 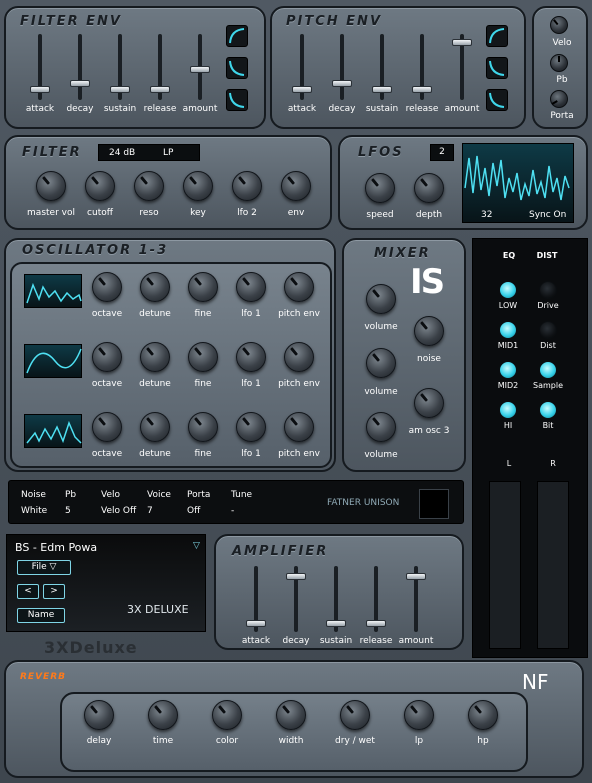 What do you see at coordinates (160, 67) in the screenshot?
I see `filter-env-release-fader` at bounding box center [160, 67].